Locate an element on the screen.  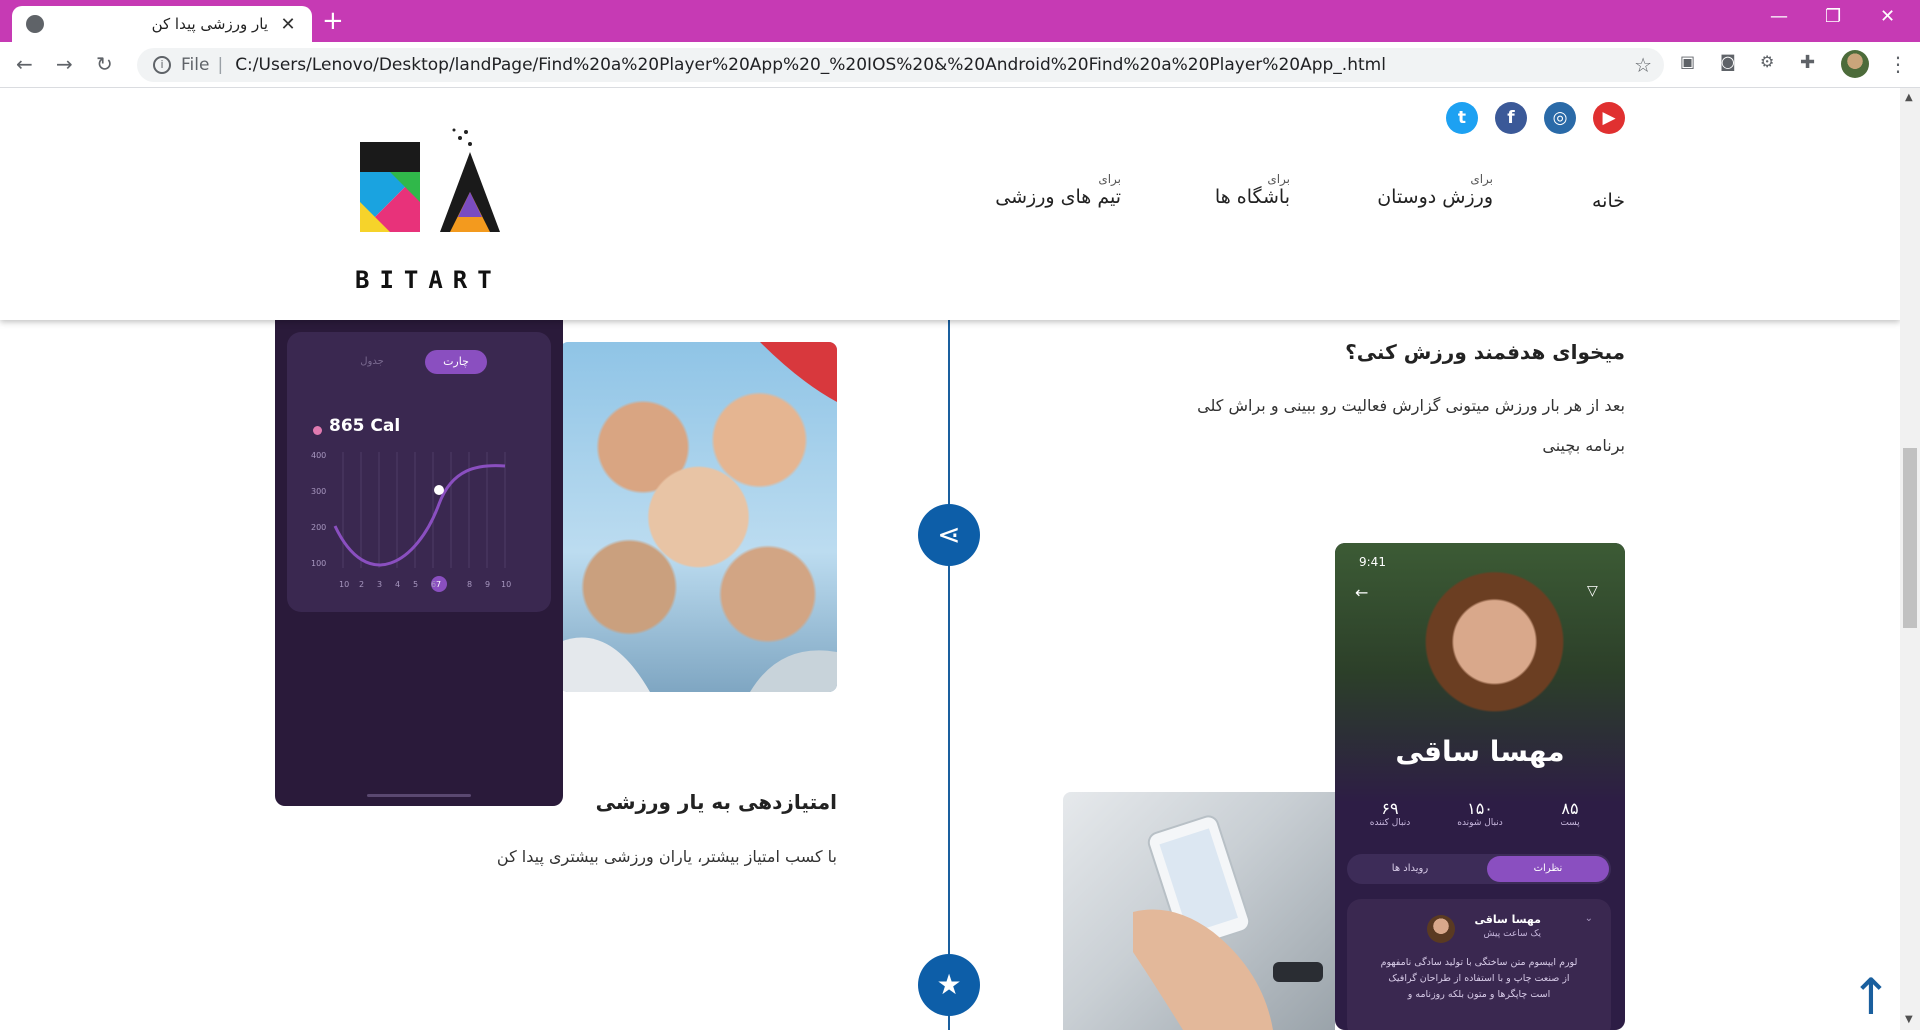
forward-icon: → is located at coordinates (64, 64).